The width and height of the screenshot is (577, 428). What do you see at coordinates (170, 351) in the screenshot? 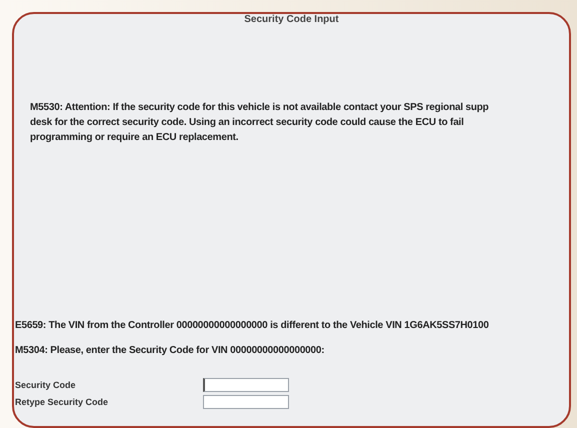
I see `message-text: M5304: Please, enter the Security Code for VIN 00000000000000000:` at bounding box center [170, 351].